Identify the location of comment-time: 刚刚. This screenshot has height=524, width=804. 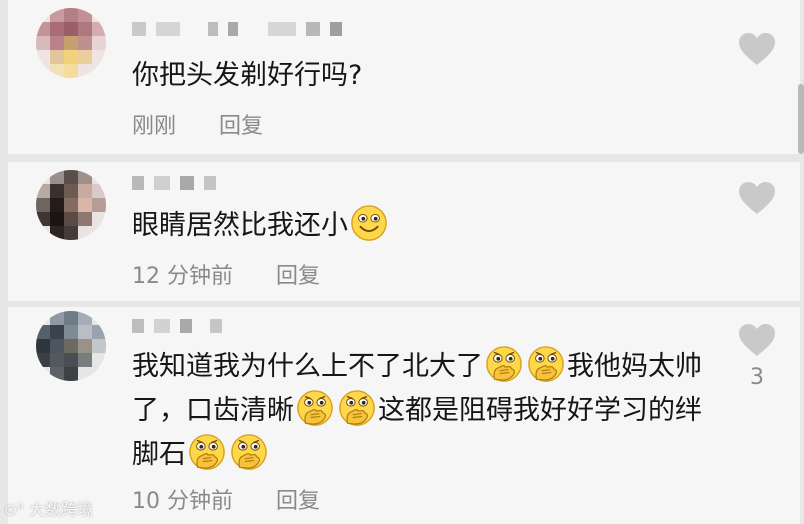
(154, 126).